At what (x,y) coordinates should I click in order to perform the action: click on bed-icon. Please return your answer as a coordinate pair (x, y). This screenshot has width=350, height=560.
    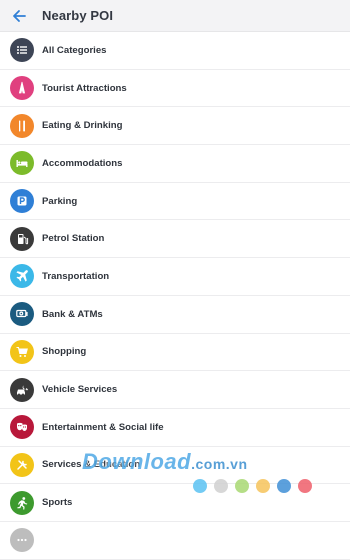
    Looking at the image, I should click on (22, 164).